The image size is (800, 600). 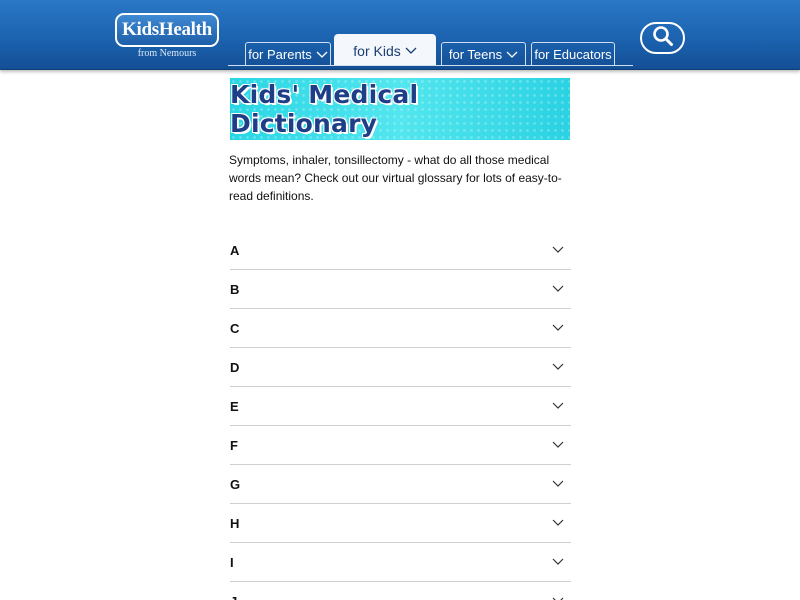 I want to click on dictionary-banner: Kids' Medical Dictionary, so click(x=400, y=109).